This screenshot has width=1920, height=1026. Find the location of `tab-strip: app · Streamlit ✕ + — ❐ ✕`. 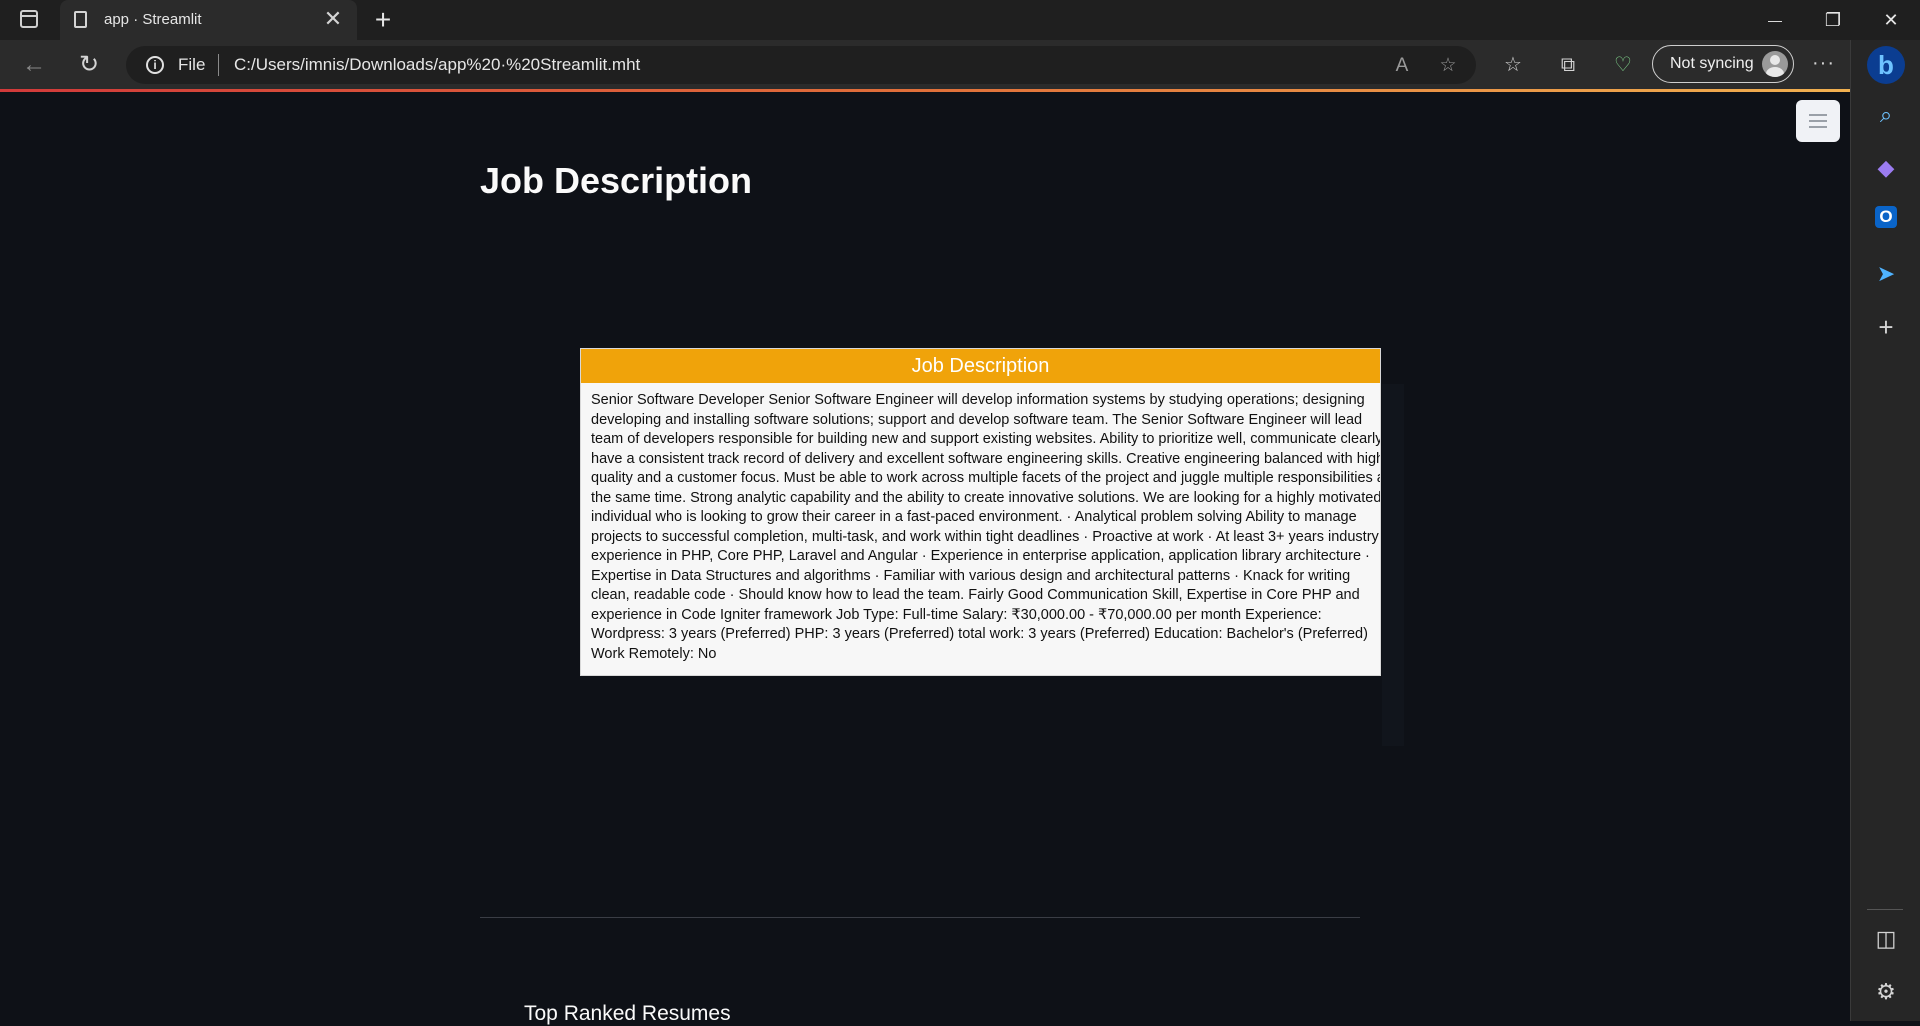

tab-strip: app · Streamlit ✕ + — ❐ ✕ is located at coordinates (960, 20).